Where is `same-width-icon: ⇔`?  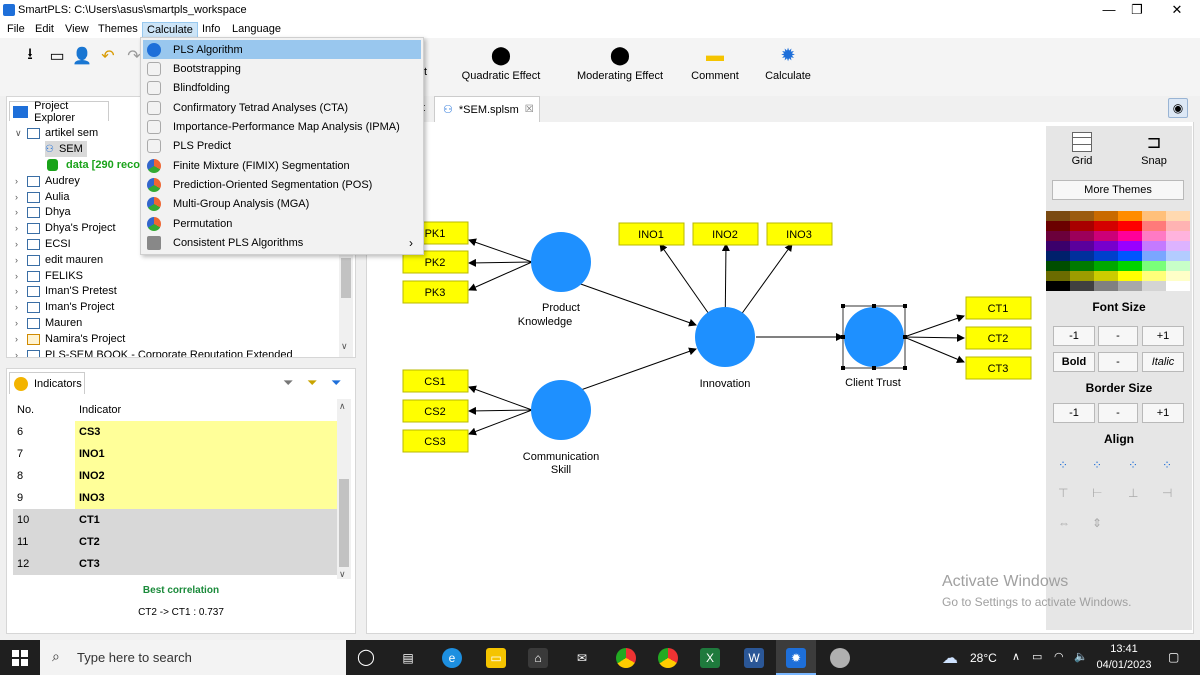 same-width-icon: ⇔ is located at coordinates (1064, 523).